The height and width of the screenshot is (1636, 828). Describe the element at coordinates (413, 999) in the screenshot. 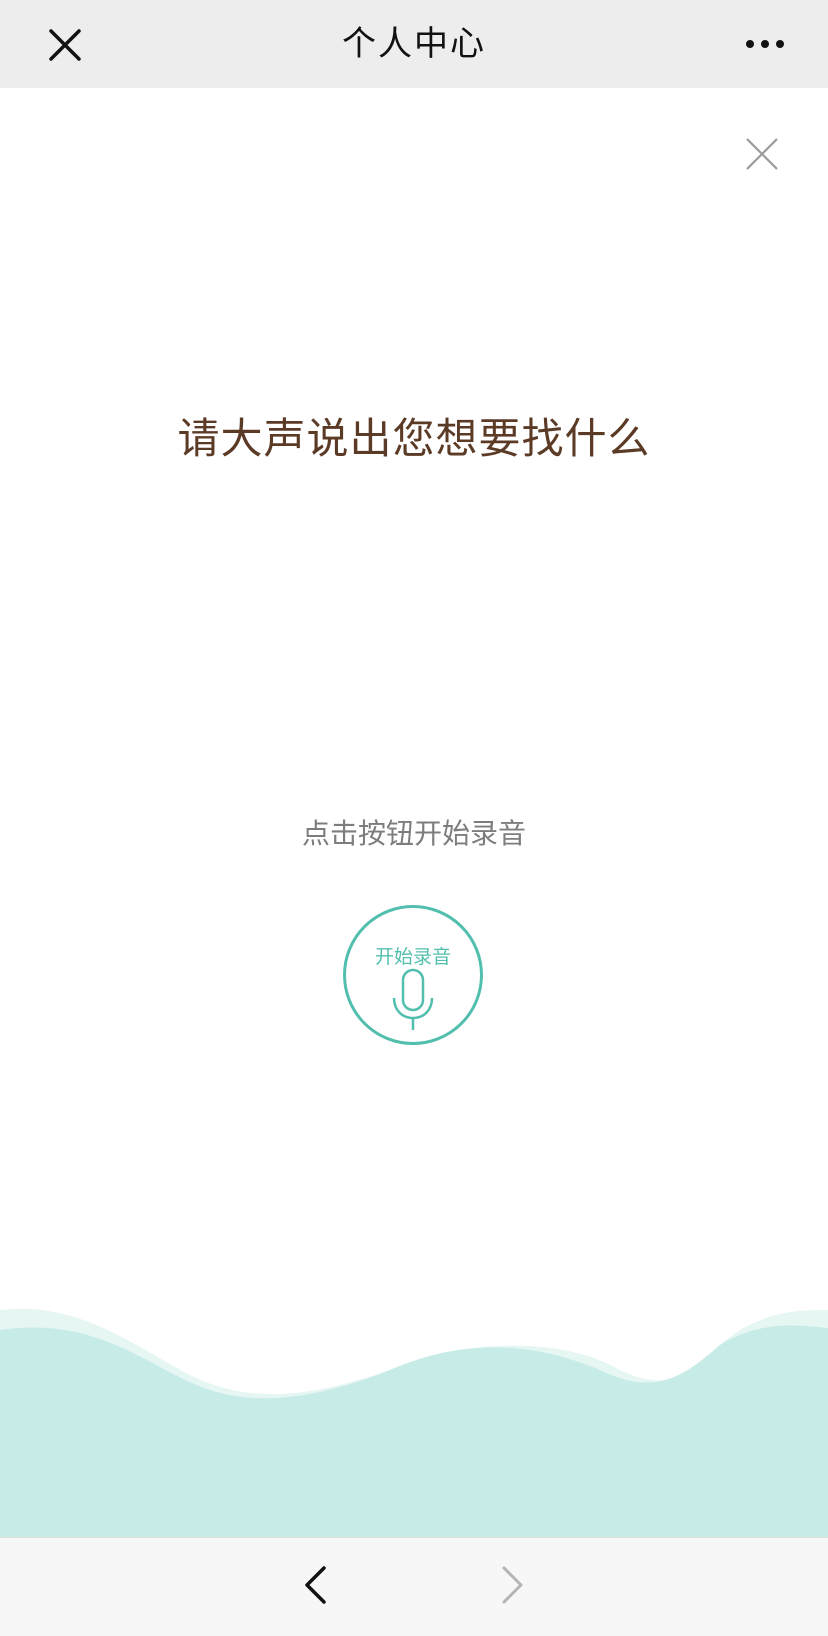

I see `microphone-icon` at that location.